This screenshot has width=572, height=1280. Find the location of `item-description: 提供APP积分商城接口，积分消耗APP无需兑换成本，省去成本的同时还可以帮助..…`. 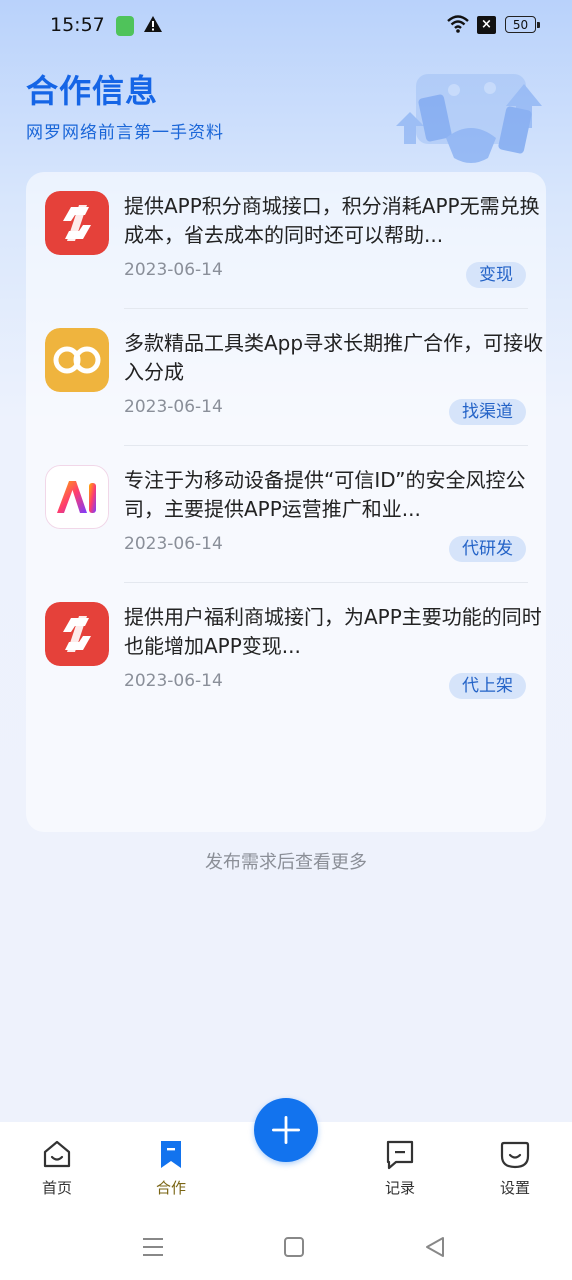

item-description: 提供APP积分商城接口，积分消耗APP无需兑换成本，省去成本的同时还可以帮助..… is located at coordinates (332, 220).